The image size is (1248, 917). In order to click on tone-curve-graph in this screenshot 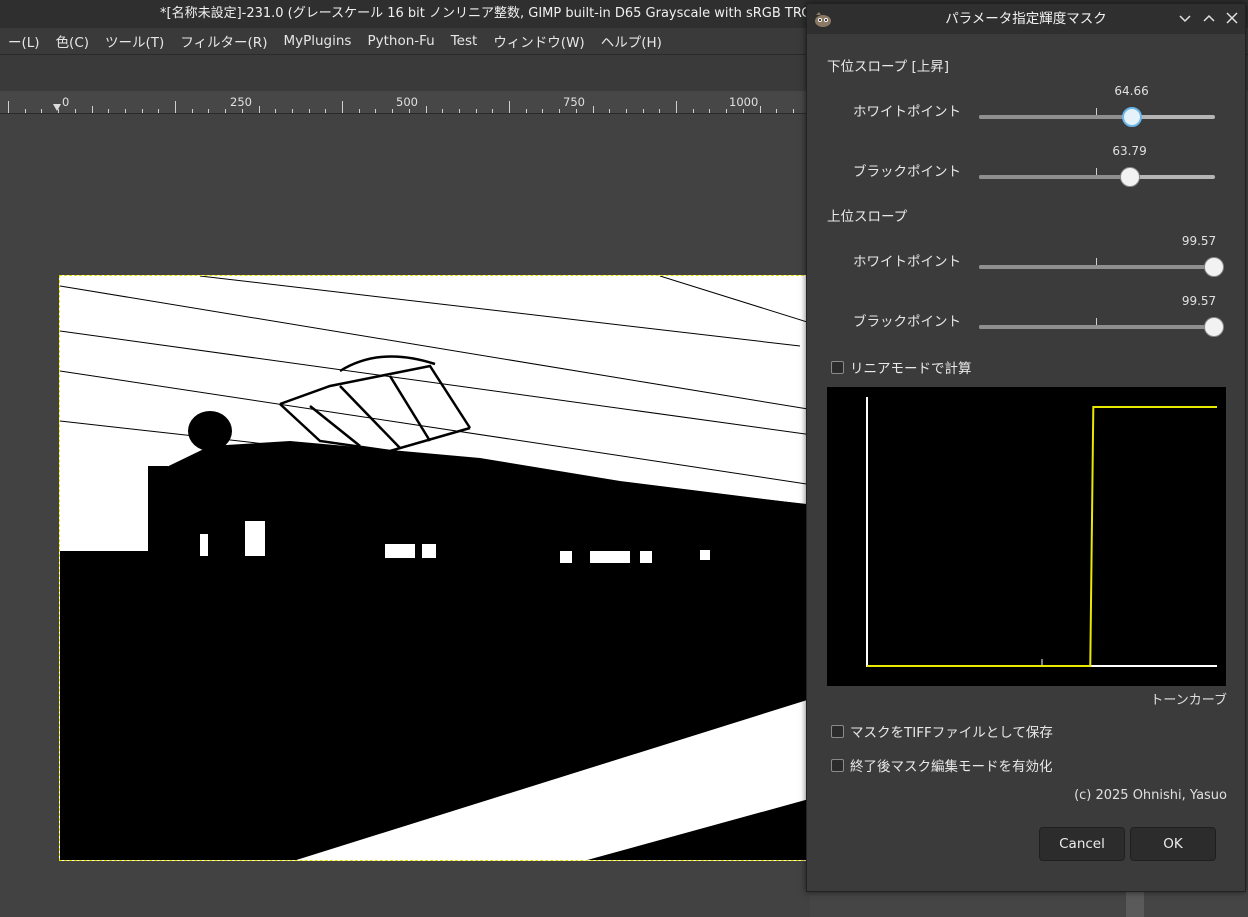, I will do `click(1026, 536)`.